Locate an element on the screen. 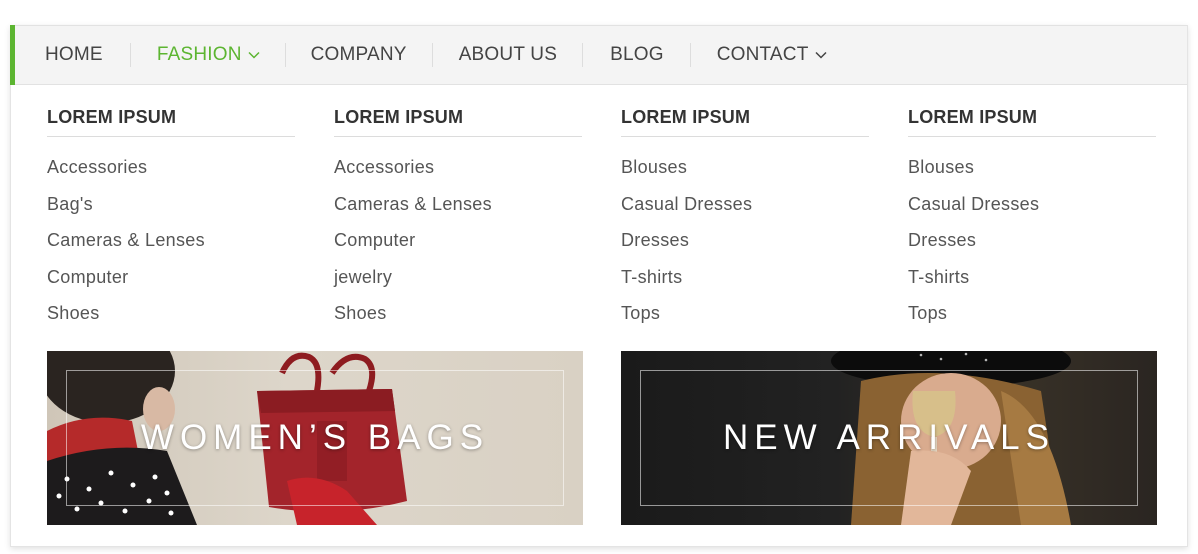 The height and width of the screenshot is (554, 1198). nav-item-label: CONTACT is located at coordinates (762, 54).